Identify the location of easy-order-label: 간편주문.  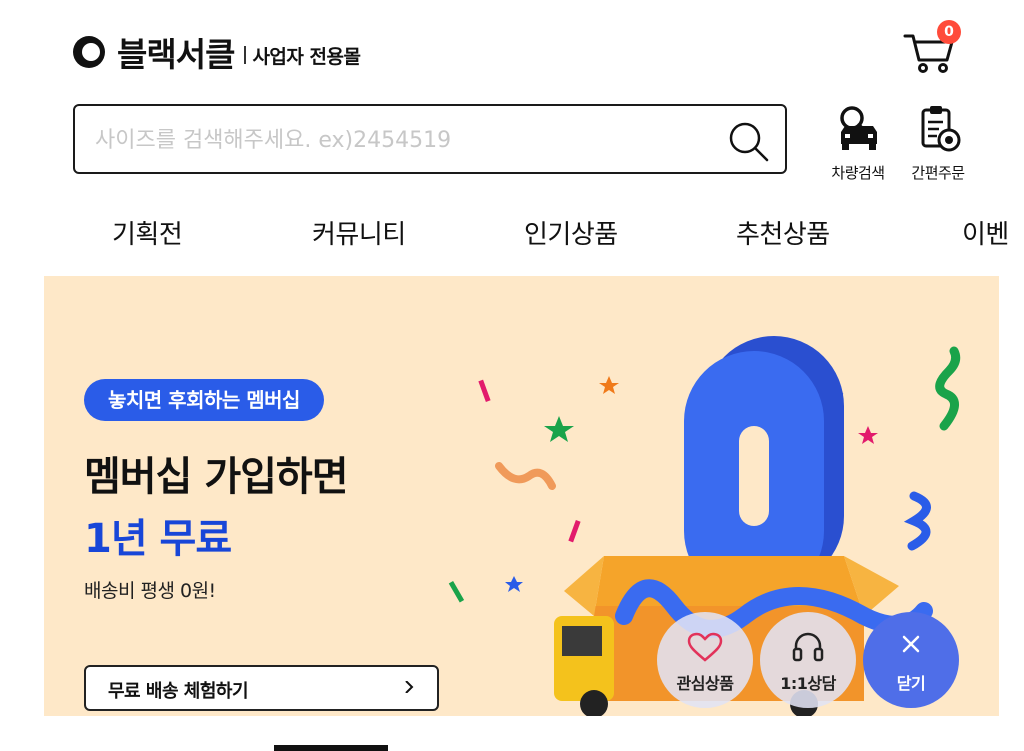
(938, 173).